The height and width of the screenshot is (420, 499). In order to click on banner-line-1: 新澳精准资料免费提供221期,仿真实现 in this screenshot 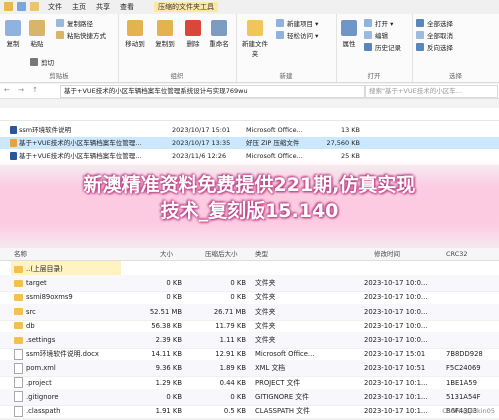, I will do `click(249, 185)`.